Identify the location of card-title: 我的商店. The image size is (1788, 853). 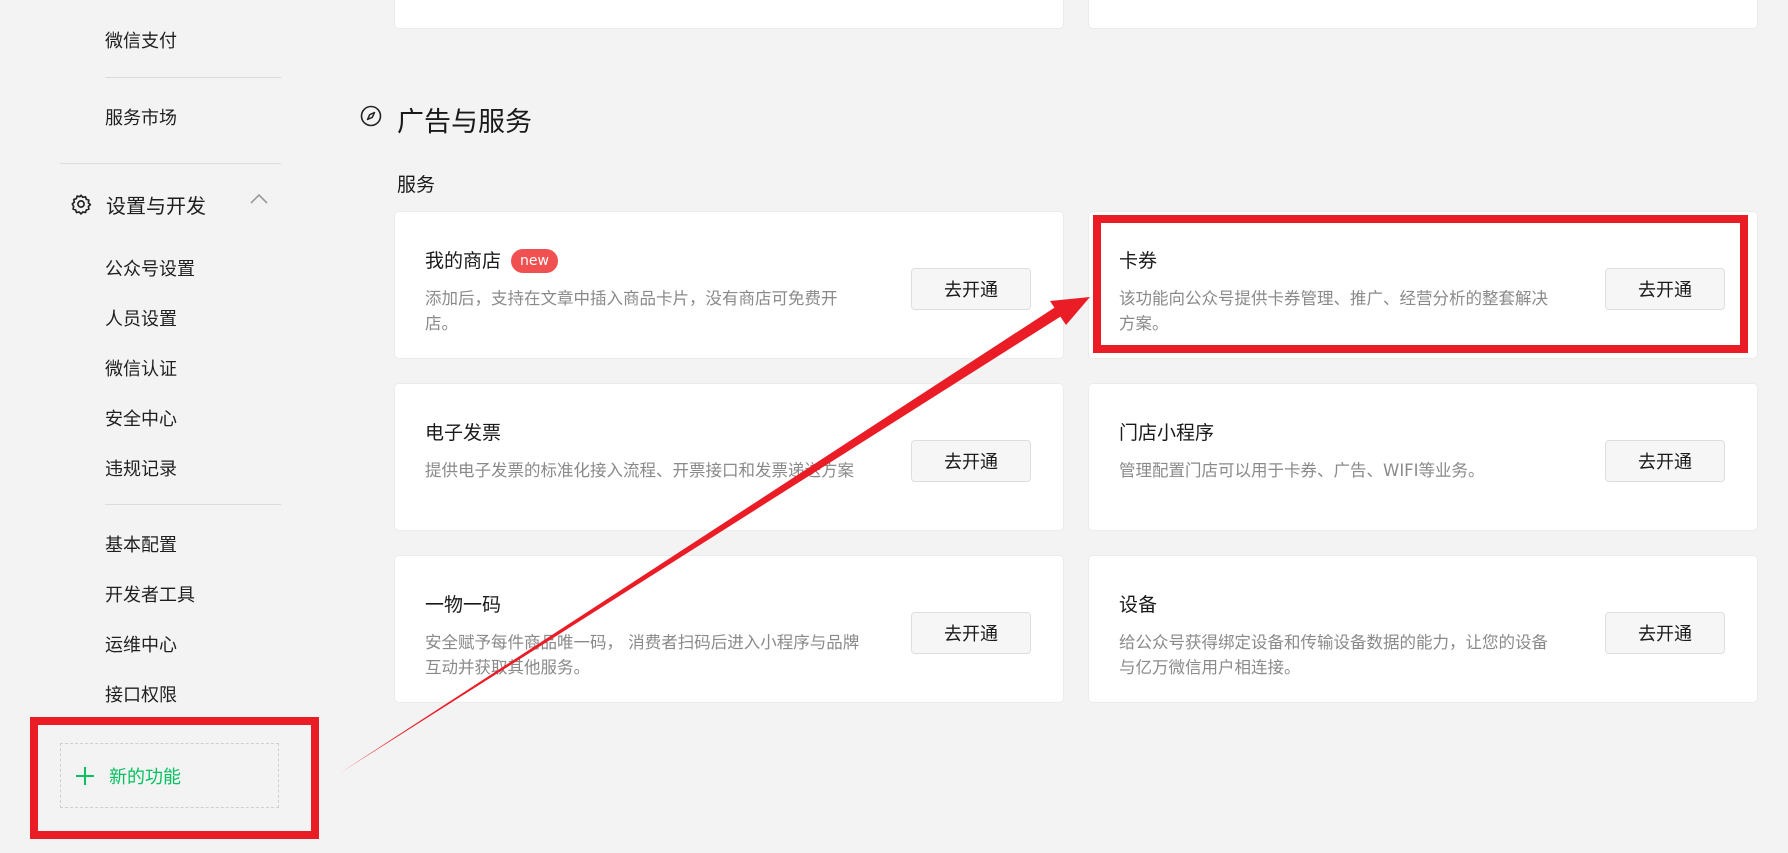
(463, 261).